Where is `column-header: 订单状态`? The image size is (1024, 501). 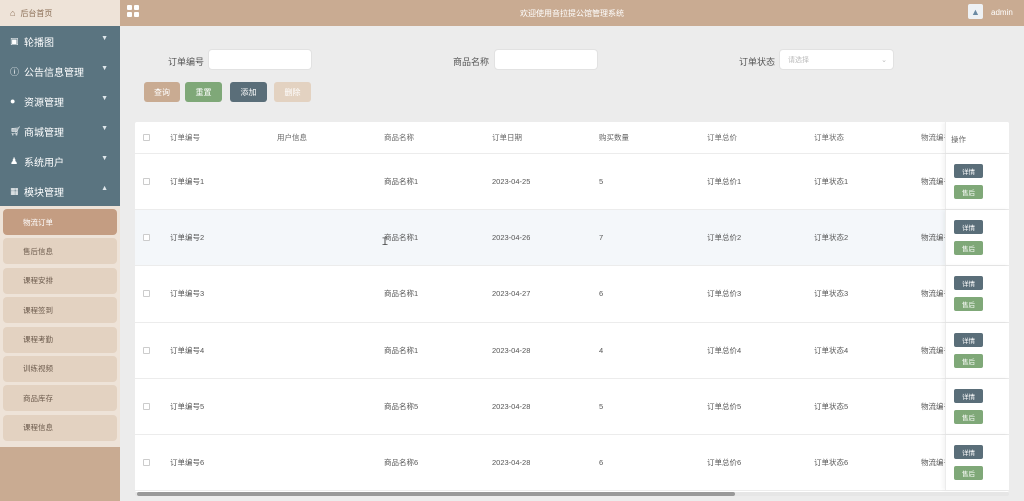 column-header: 订单状态 is located at coordinates (829, 137).